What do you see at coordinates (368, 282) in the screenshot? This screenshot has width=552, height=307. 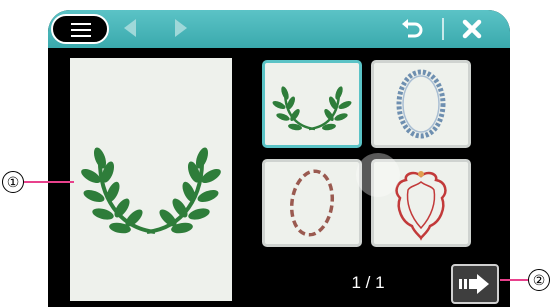 I see `page-indicator: 1 / 1` at bounding box center [368, 282].